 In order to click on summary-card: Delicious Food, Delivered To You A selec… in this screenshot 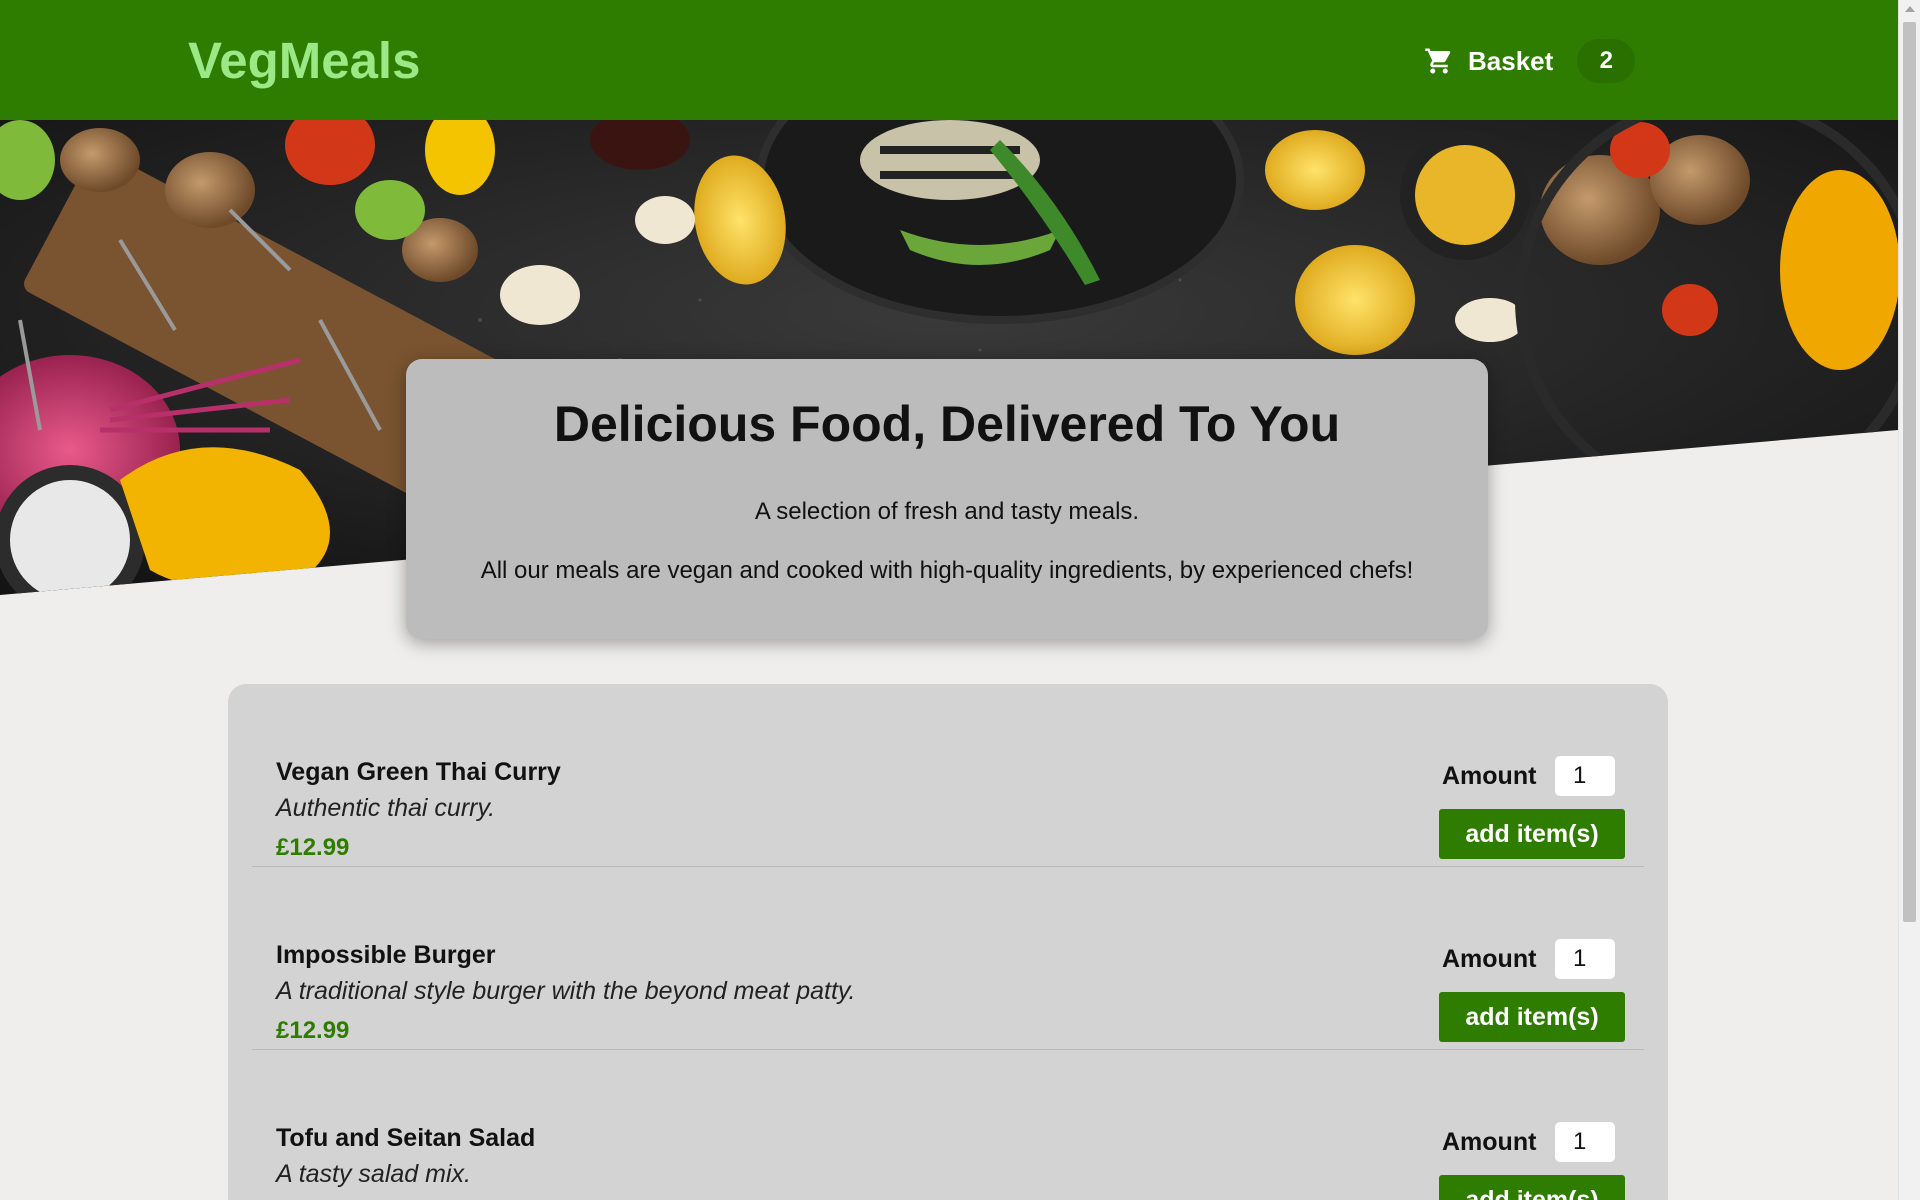, I will do `click(947, 499)`.